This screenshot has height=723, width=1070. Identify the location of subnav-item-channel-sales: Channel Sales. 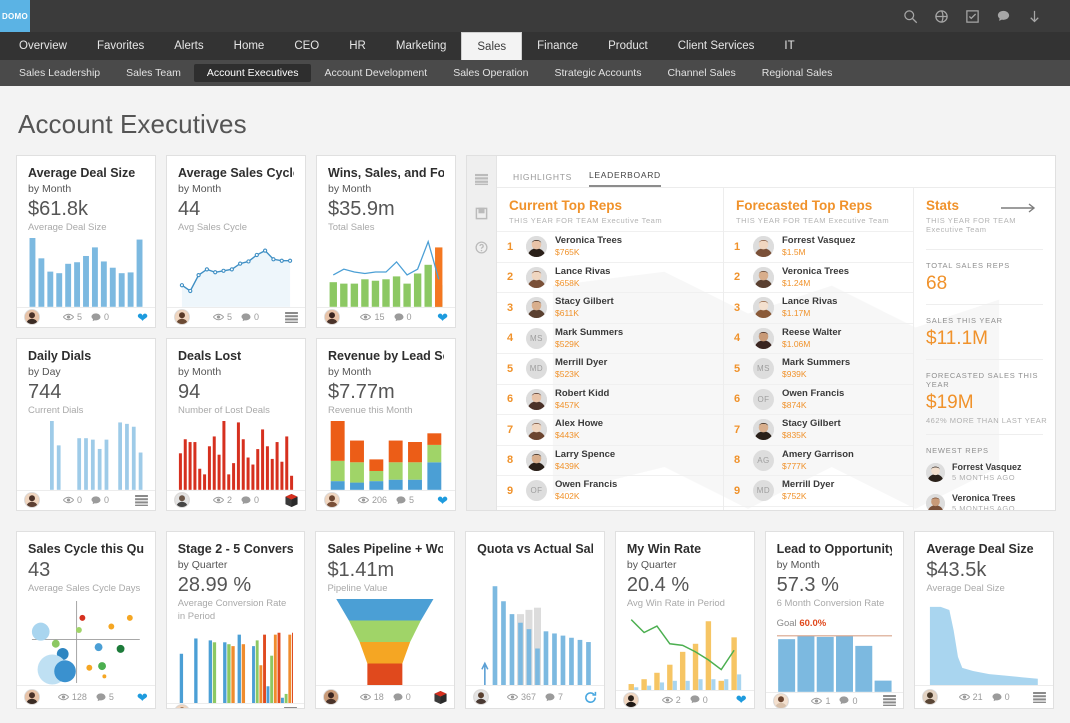
(701, 73).